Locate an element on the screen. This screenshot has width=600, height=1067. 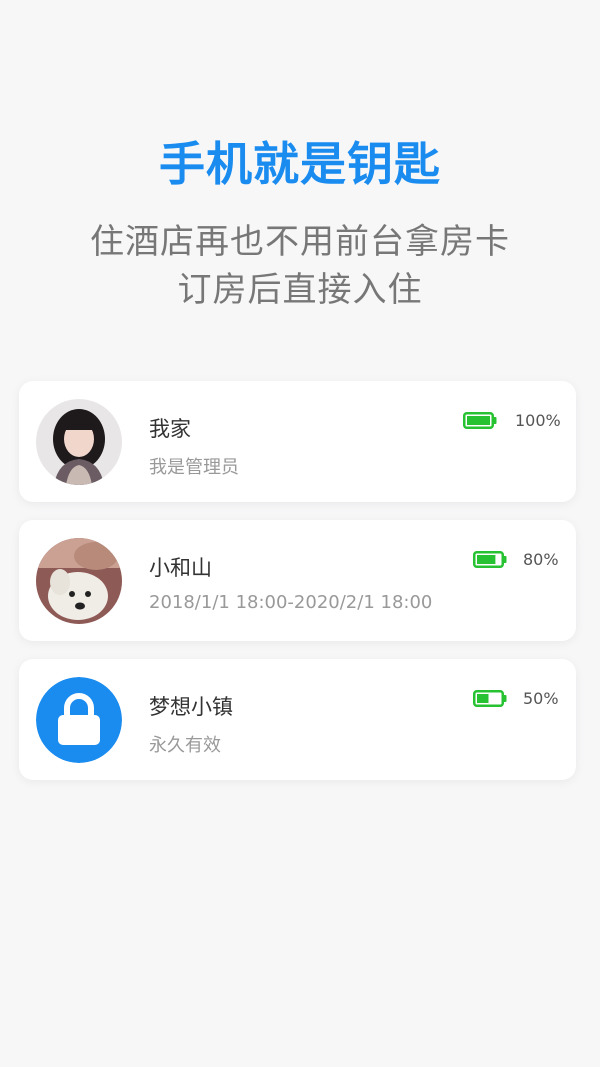
page-title: 手机就是钥匙 is located at coordinates (300, 164).